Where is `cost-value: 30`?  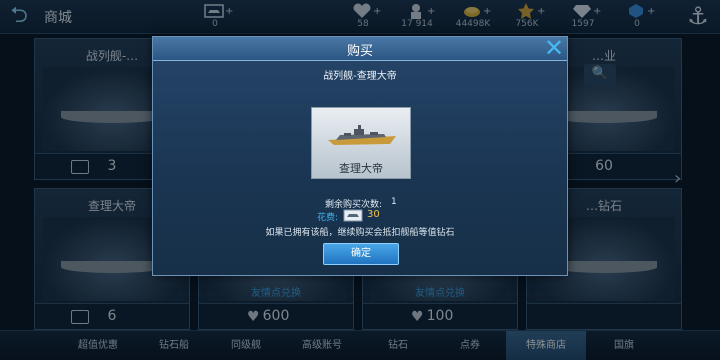 cost-value: 30 is located at coordinates (373, 214).